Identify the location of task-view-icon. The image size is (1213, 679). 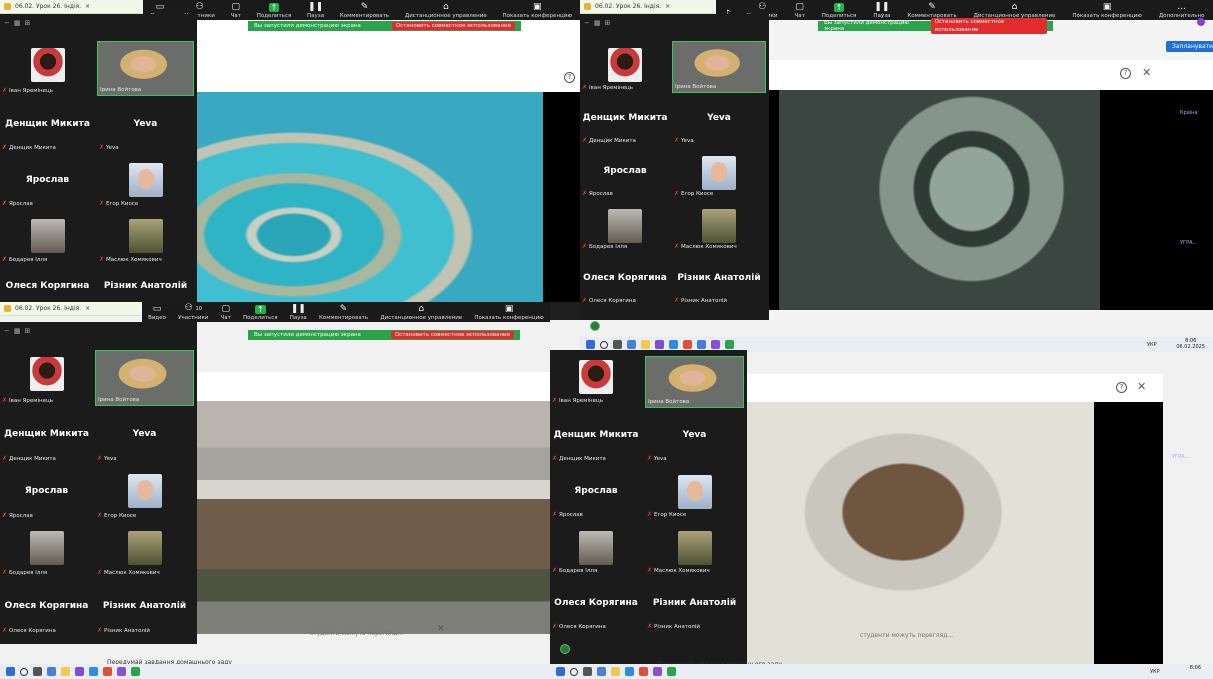
(587, 671).